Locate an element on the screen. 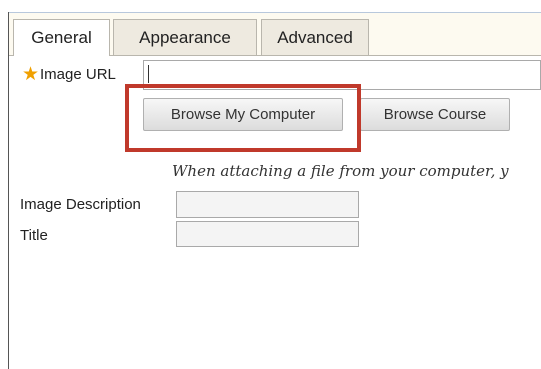  tab-advanced: Advanced is located at coordinates (315, 37).